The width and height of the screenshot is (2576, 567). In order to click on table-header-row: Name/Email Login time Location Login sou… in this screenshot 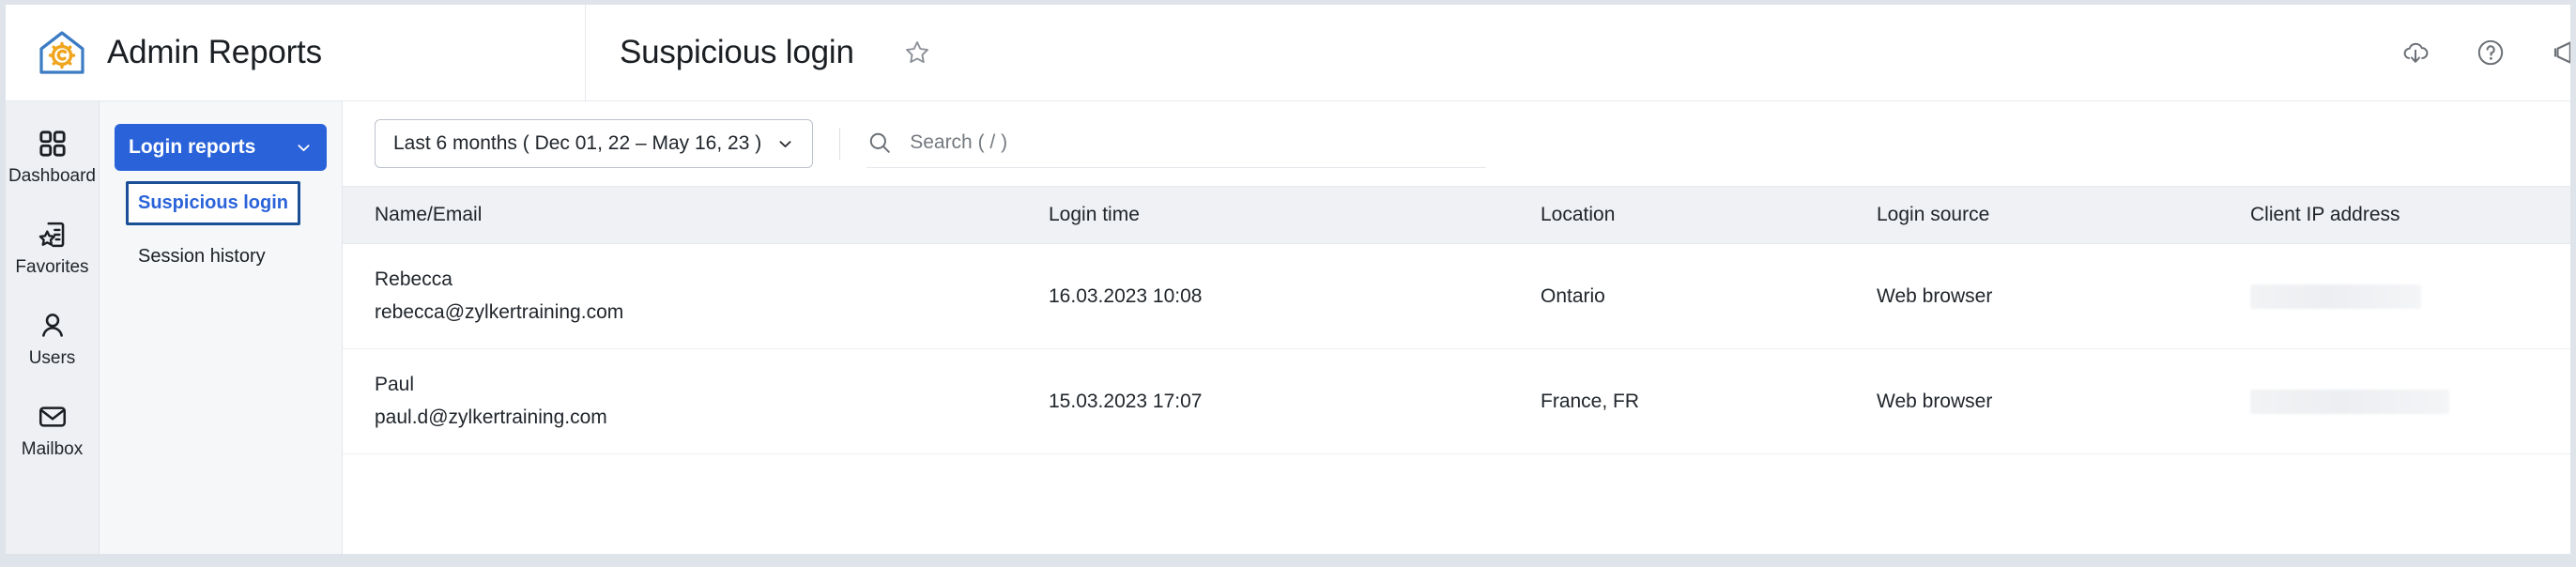, I will do `click(1457, 215)`.